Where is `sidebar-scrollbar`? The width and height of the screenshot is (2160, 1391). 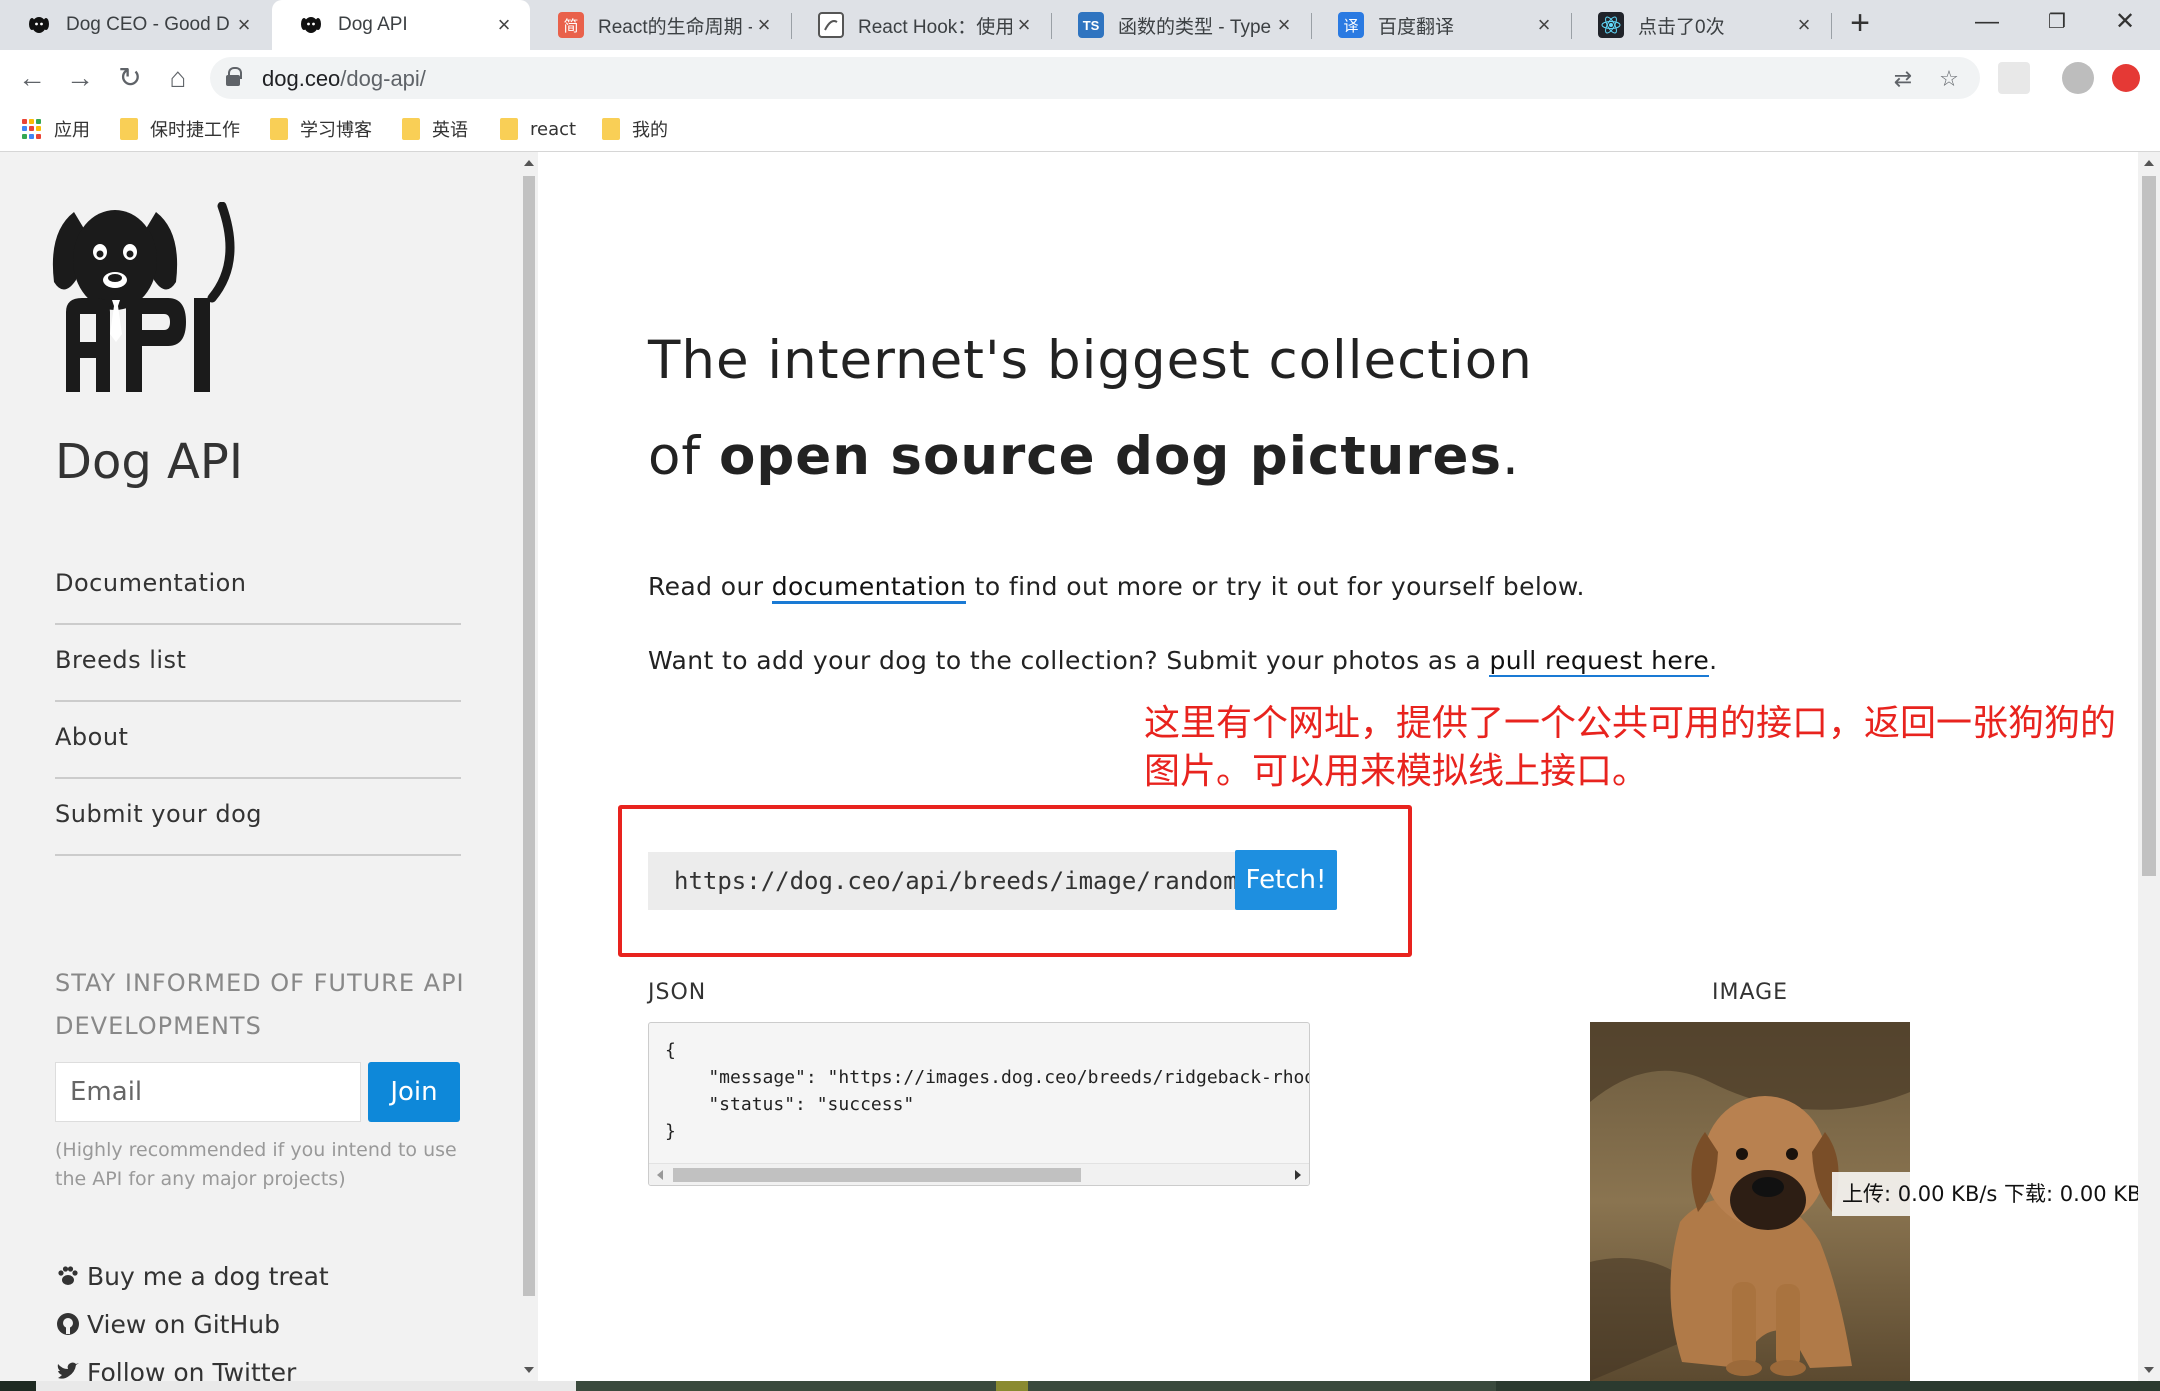 sidebar-scrollbar is located at coordinates (529, 766).